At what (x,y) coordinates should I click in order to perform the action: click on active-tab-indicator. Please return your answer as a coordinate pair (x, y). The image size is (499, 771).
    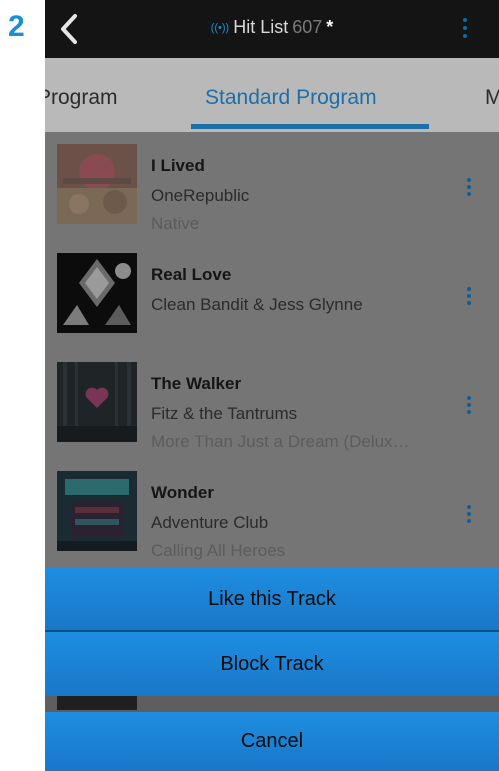
    Looking at the image, I should click on (310, 126).